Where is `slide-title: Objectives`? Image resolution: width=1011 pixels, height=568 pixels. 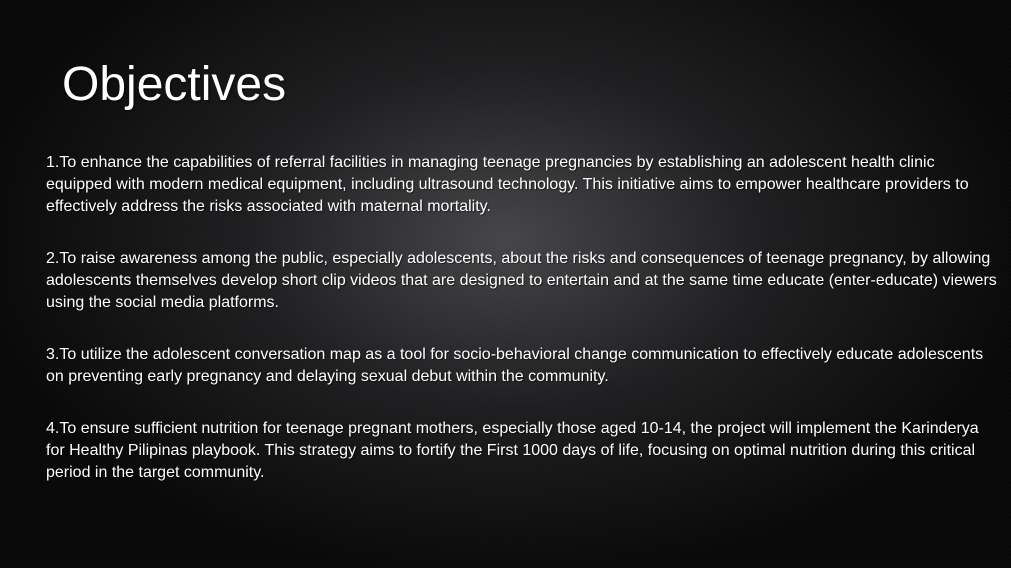 slide-title: Objectives is located at coordinates (174, 84).